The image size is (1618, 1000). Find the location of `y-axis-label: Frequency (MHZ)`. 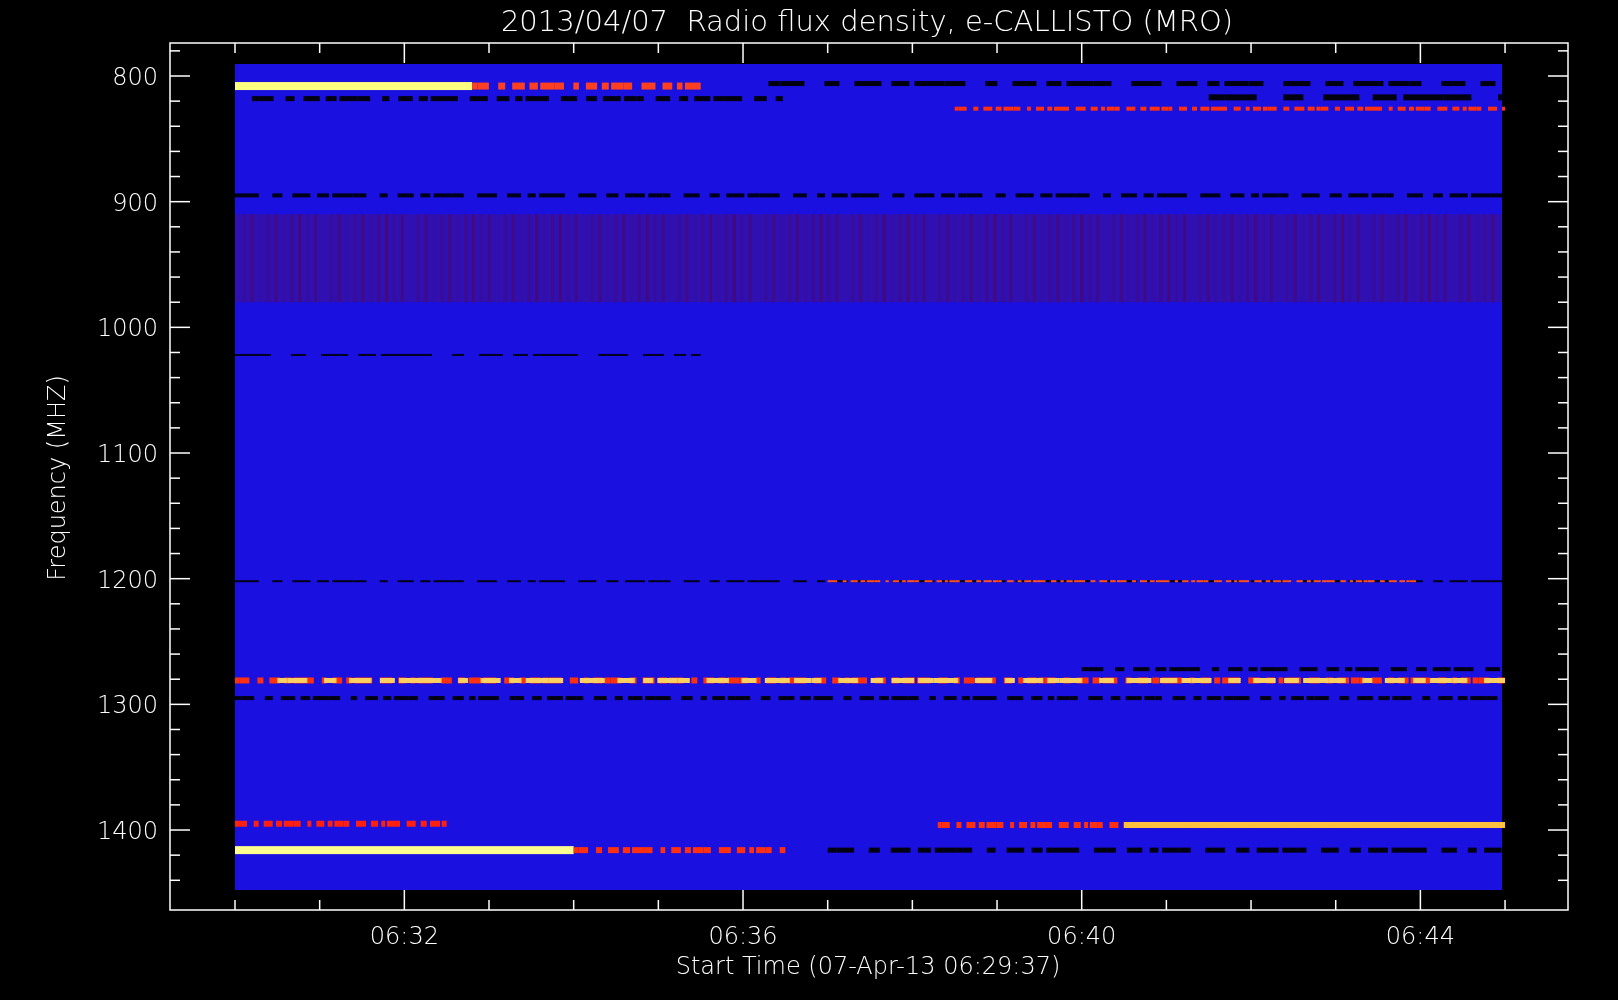

y-axis-label: Frequency (MHZ) is located at coordinates (57, 478).